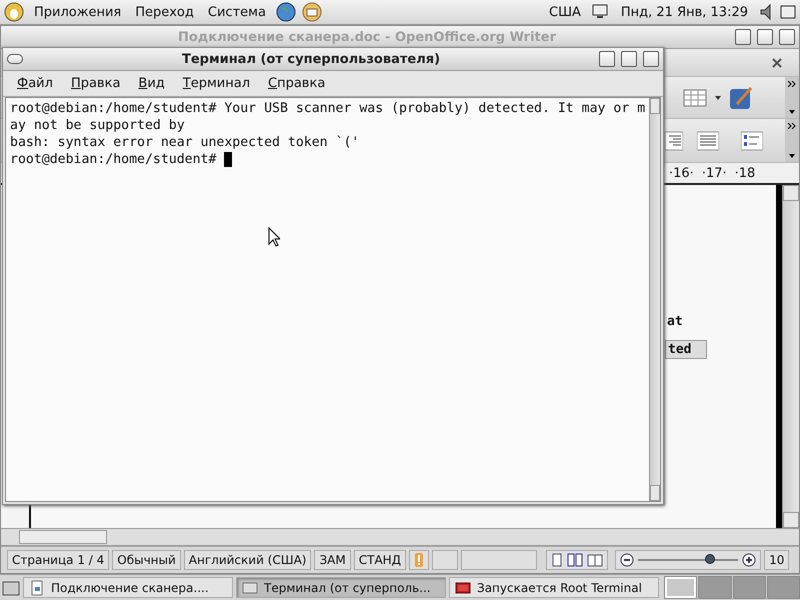 The width and height of the screenshot is (800, 600). Describe the element at coordinates (58, 560) in the screenshot. I see `status-field: Страница 1 / 4` at that location.